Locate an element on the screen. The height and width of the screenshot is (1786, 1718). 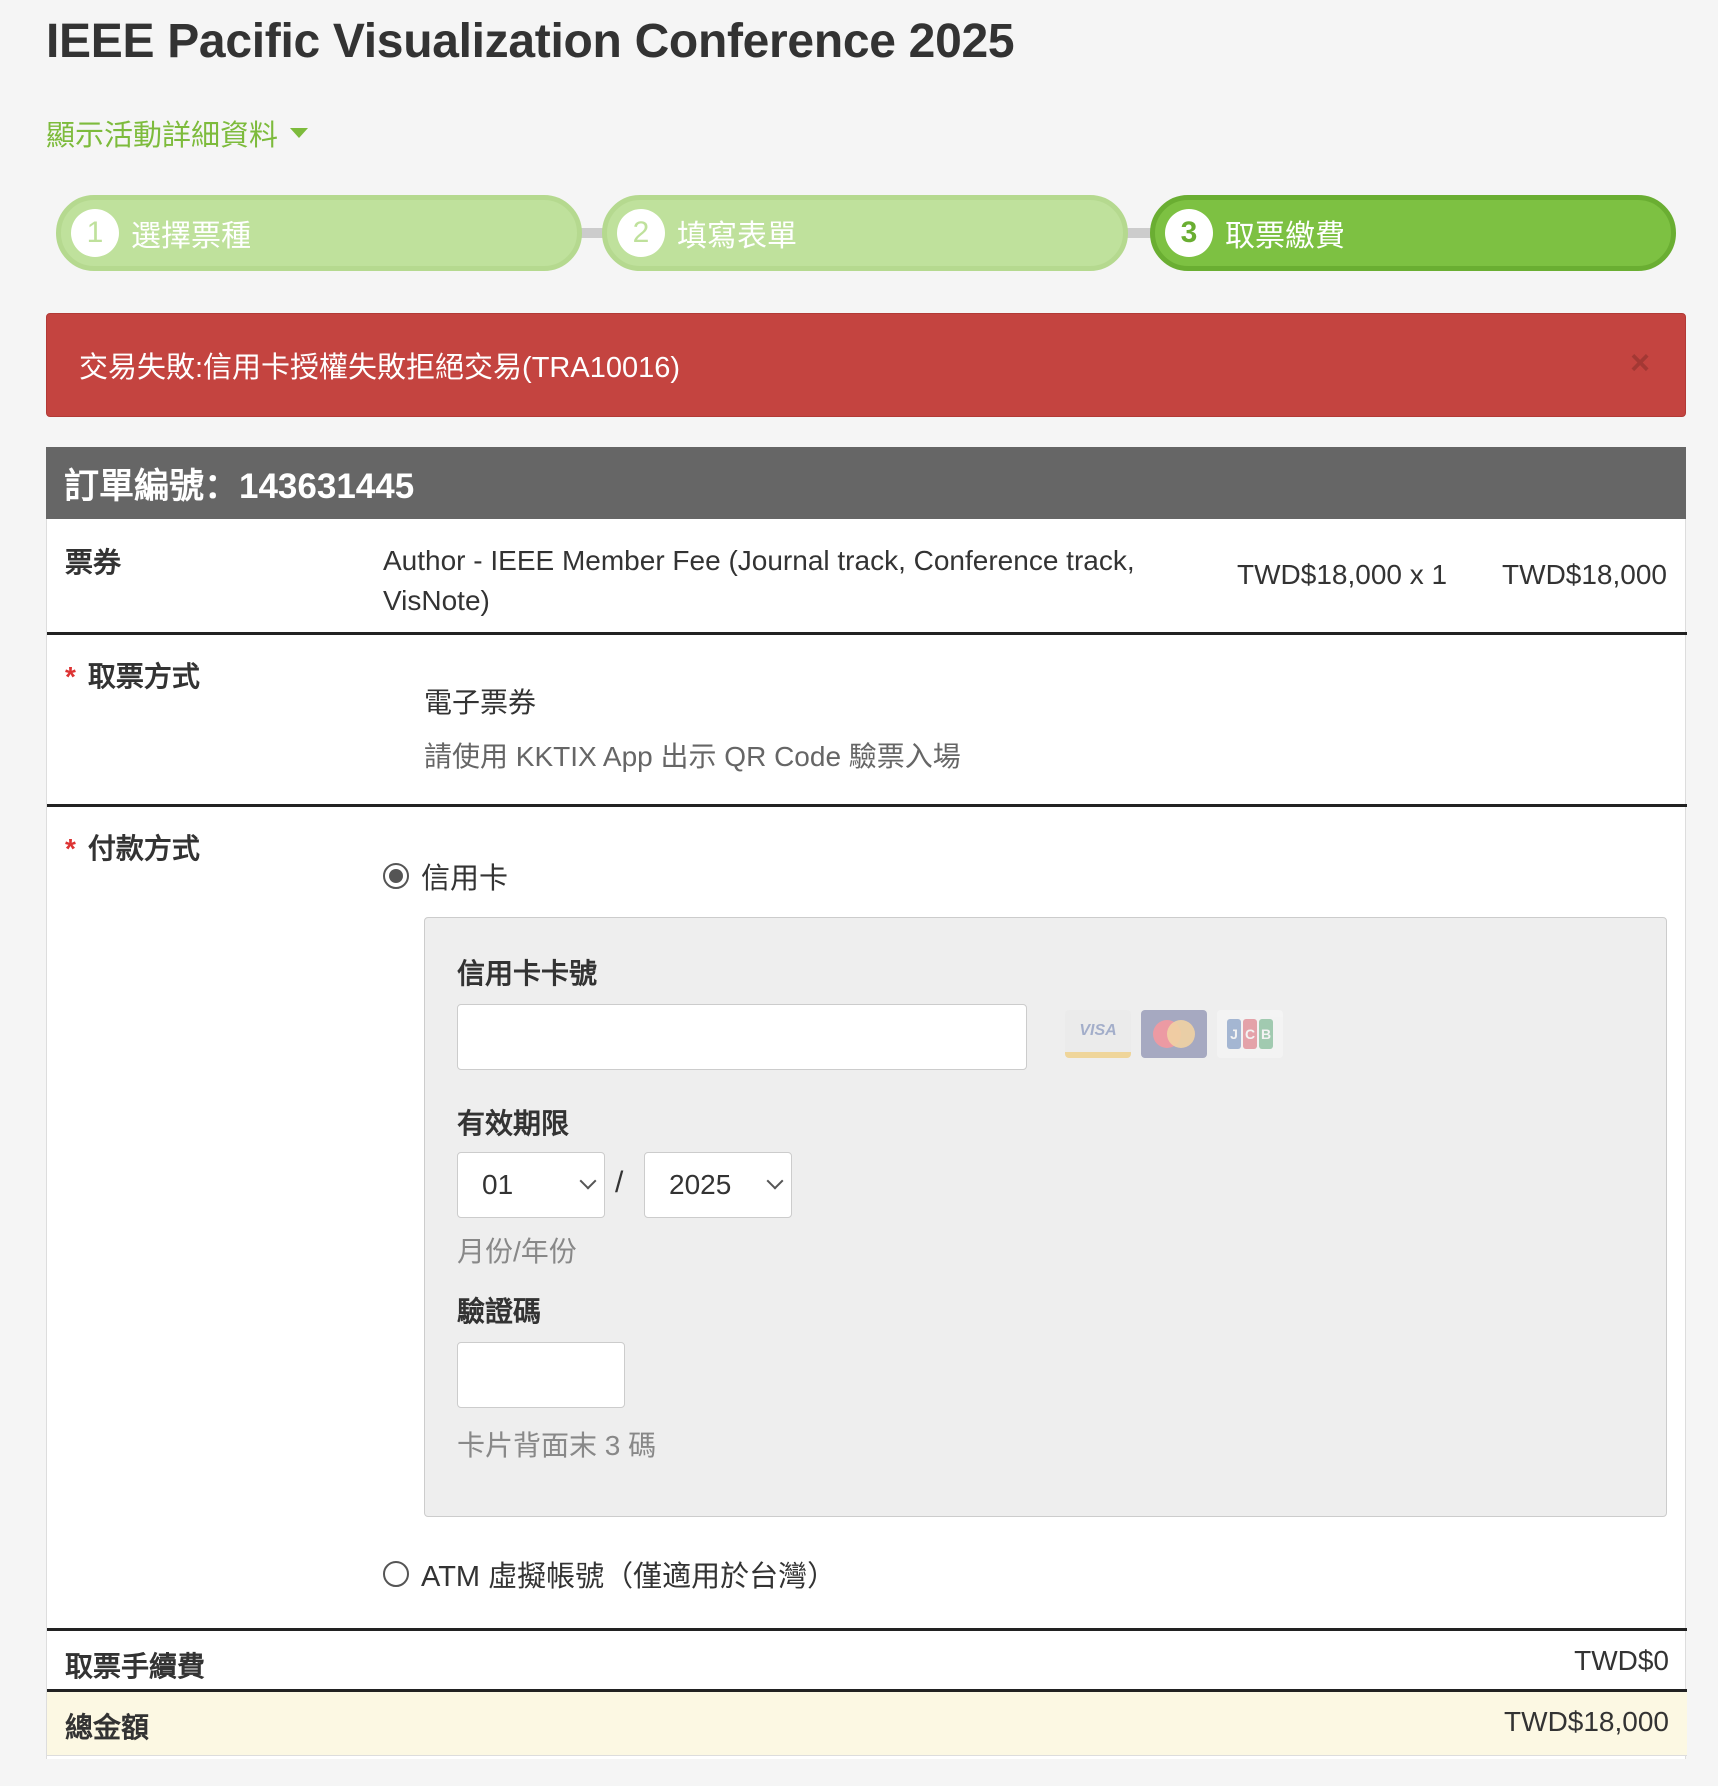
cvc-label: 驗證碼 is located at coordinates (499, 1311).